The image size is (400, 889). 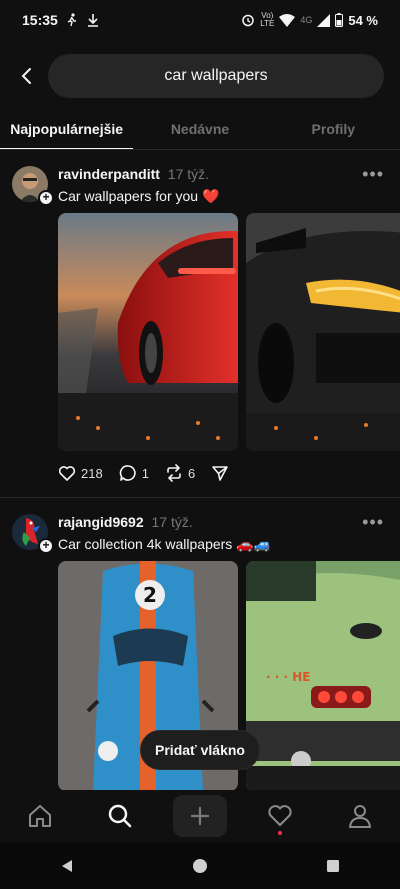 What do you see at coordinates (324, 20) in the screenshot?
I see `signal-icon` at bounding box center [324, 20].